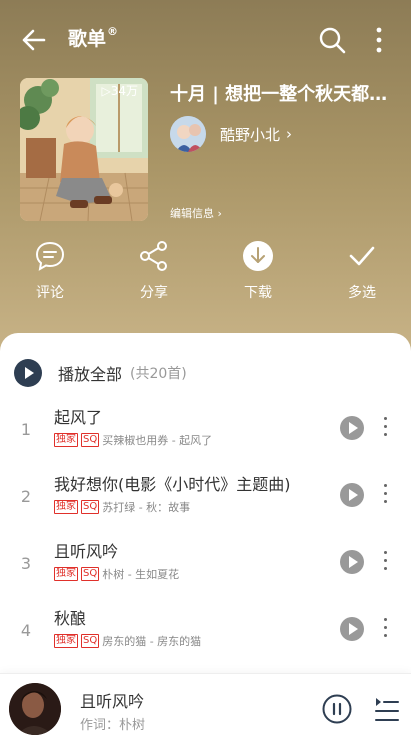 The image size is (411, 743). I want to click on chevron-right-icon: ›, so click(289, 134).